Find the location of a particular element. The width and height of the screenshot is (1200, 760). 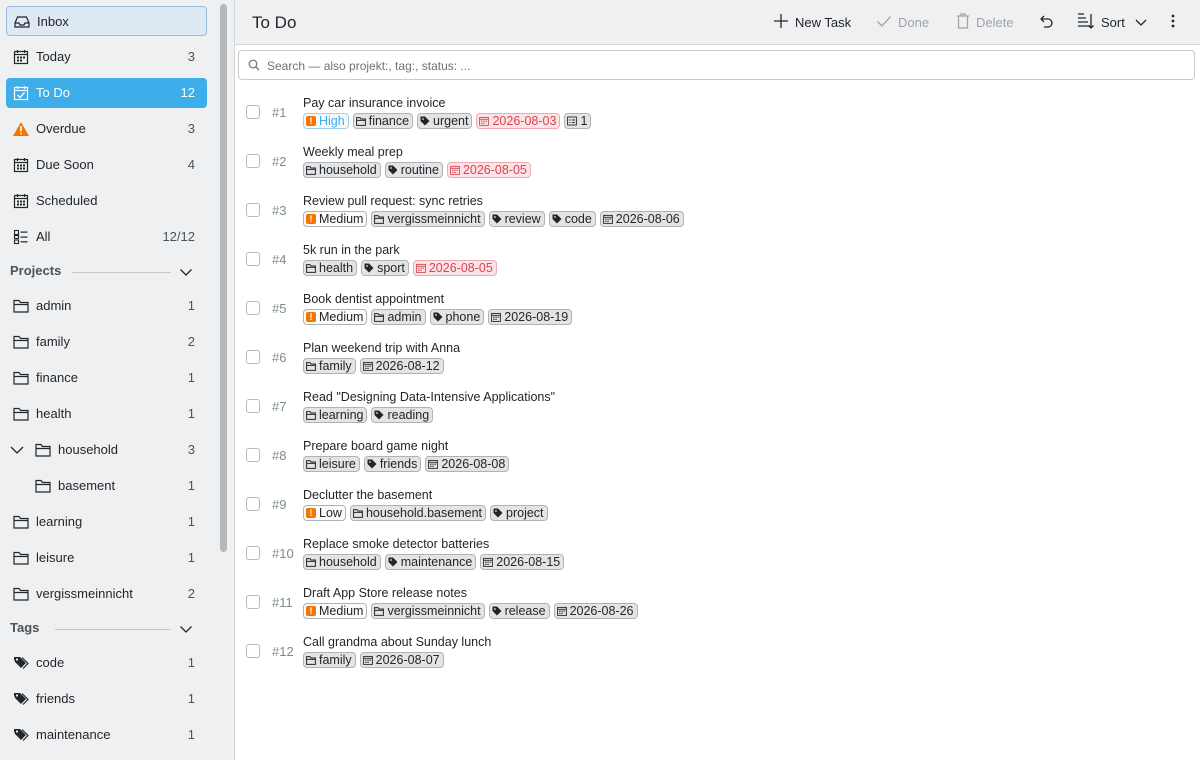

sort-button: Sort is located at coordinates (1115, 22).